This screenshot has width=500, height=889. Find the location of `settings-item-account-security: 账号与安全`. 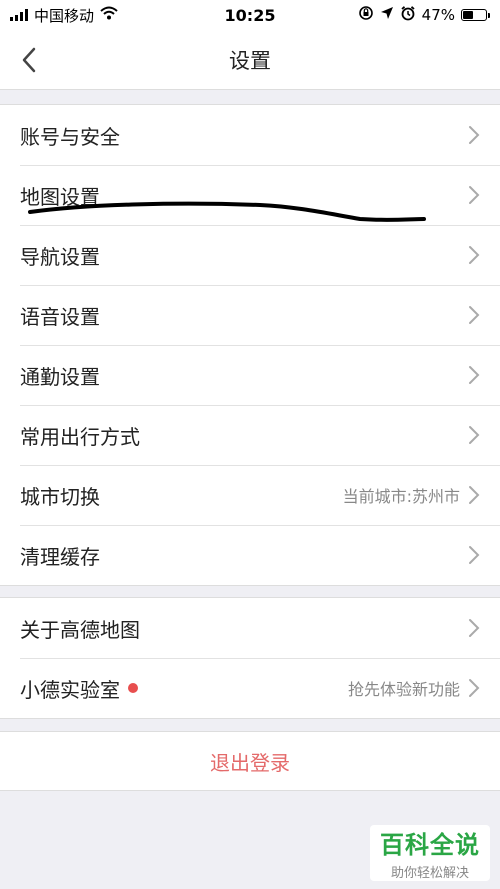

settings-item-account-security: 账号与安全 is located at coordinates (250, 135).